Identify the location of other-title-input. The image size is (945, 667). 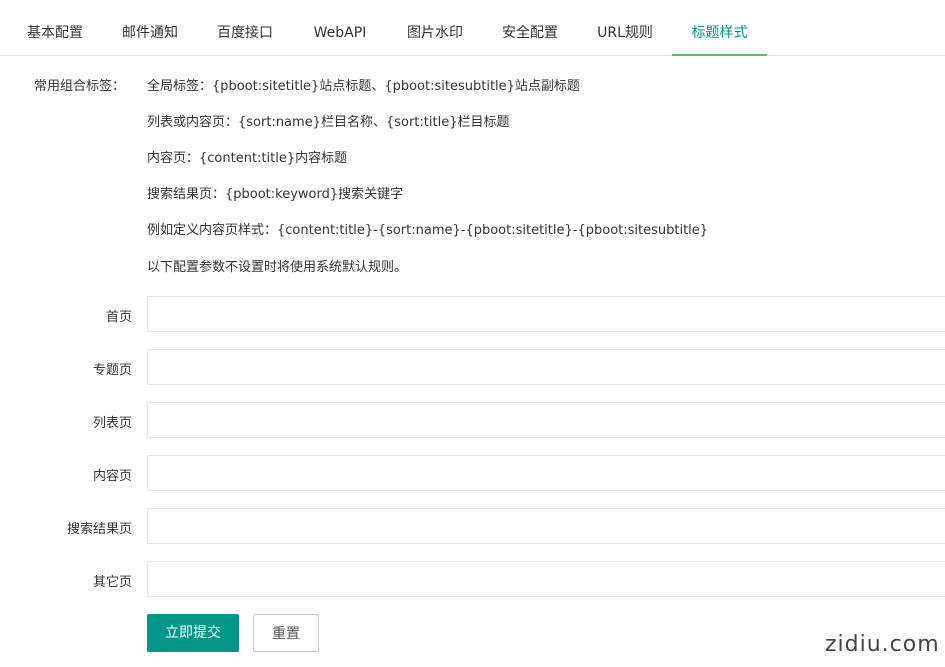
(546, 579).